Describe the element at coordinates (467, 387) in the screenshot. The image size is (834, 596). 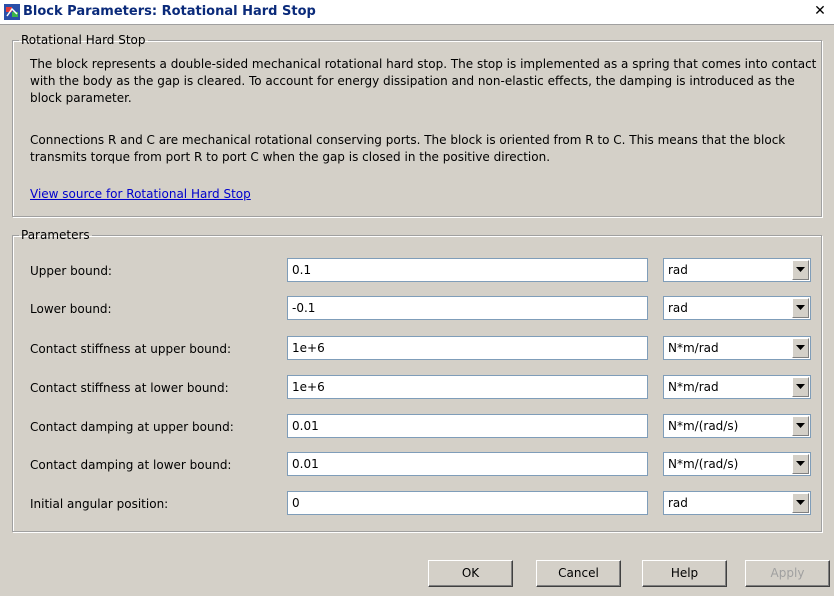
I see `stiffness-lower-input` at that location.